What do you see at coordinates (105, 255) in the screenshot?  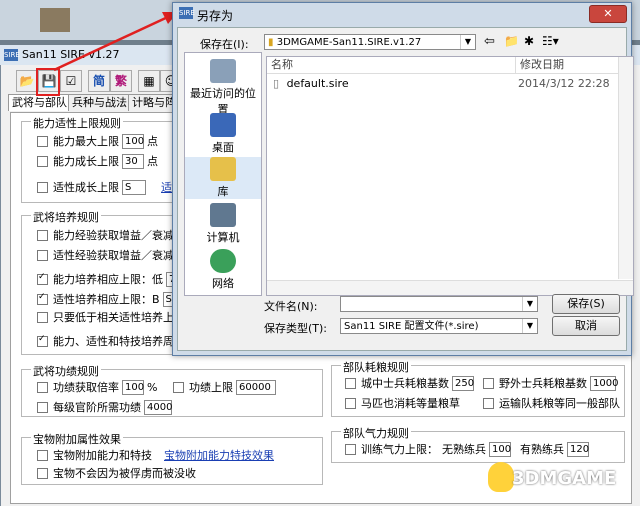 I see `apt-gain-row: 适性经验获取增益／衰减` at bounding box center [105, 255].